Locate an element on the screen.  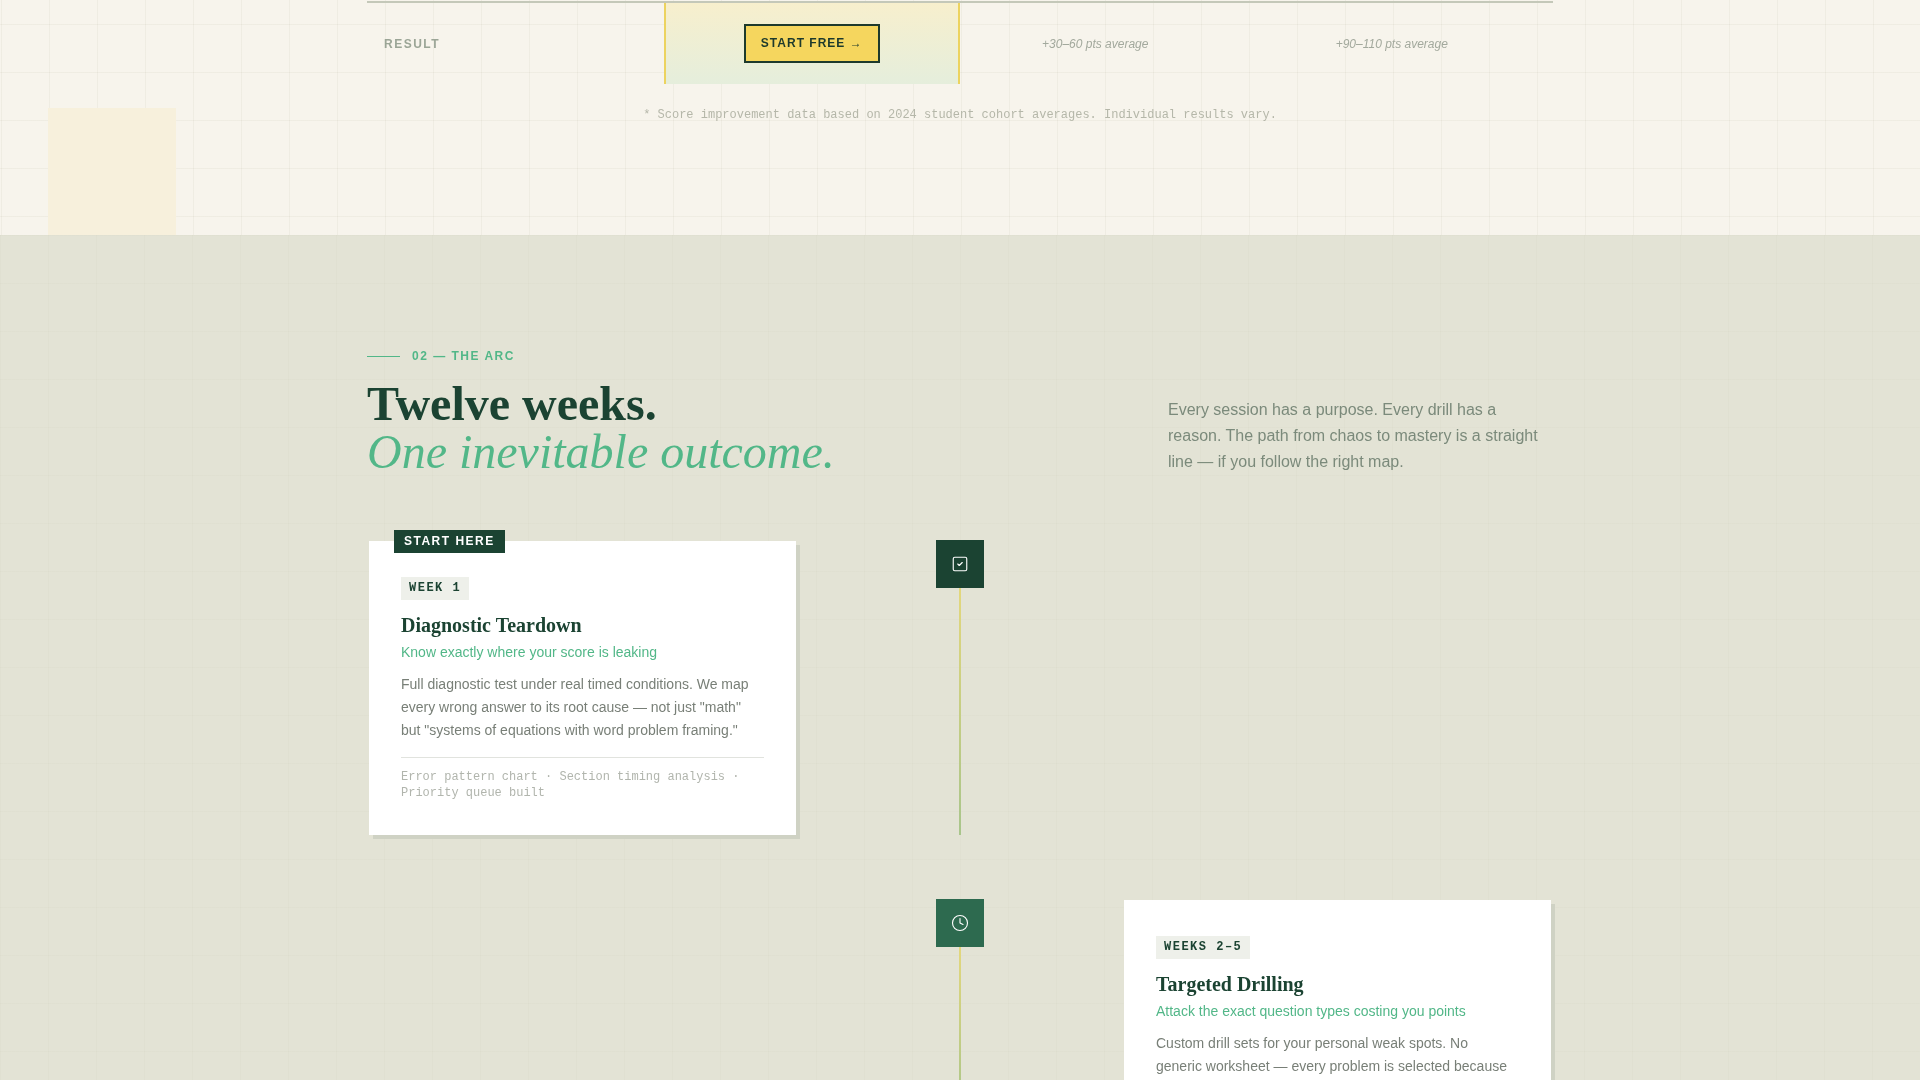
table-cell-text: +90–110 pts average is located at coordinates (1391, 44).